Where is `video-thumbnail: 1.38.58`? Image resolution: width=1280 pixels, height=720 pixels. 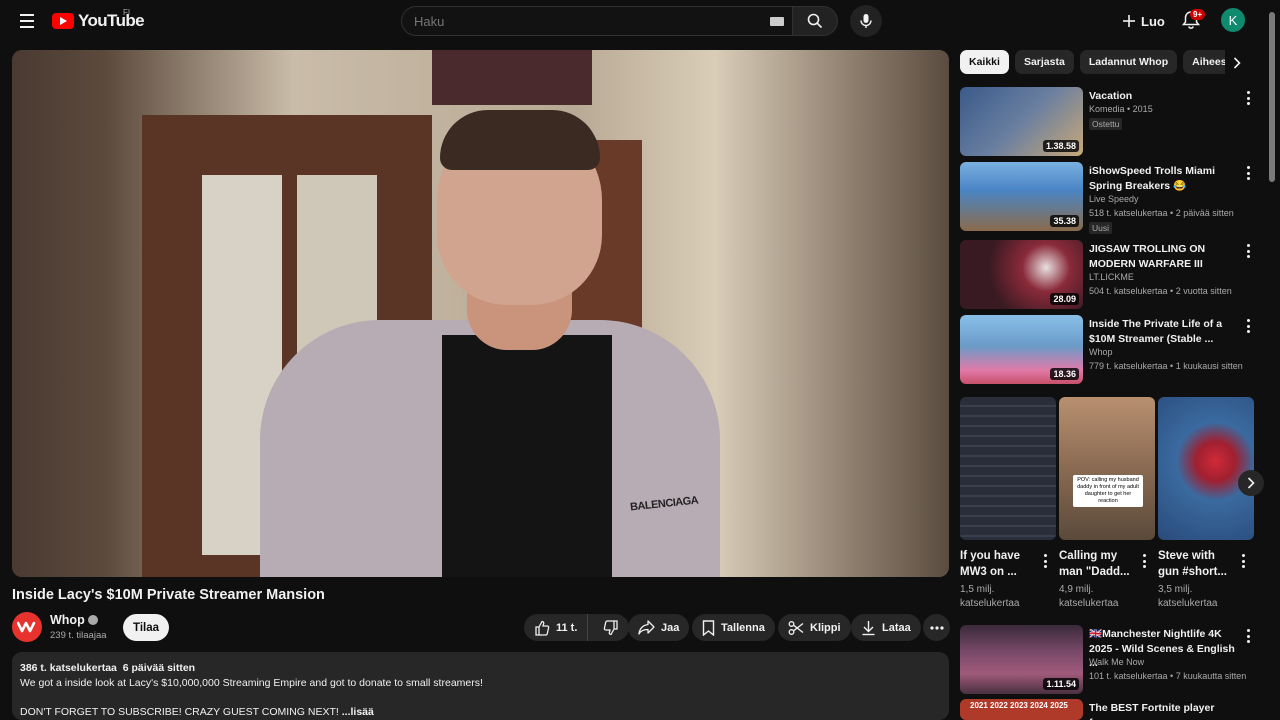 video-thumbnail: 1.38.58 is located at coordinates (1021, 121).